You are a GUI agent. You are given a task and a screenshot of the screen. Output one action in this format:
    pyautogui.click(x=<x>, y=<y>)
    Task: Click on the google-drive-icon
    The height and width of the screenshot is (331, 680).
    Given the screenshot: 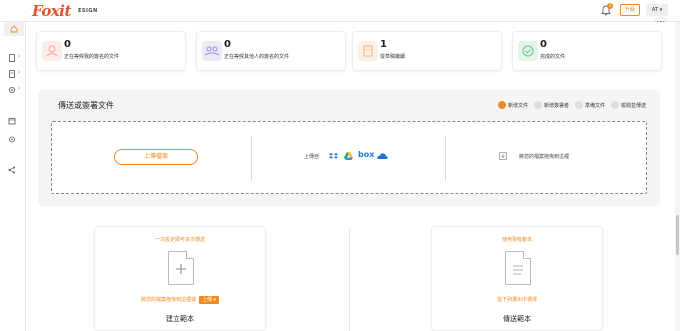 What is the action you would take?
    pyautogui.click(x=348, y=156)
    